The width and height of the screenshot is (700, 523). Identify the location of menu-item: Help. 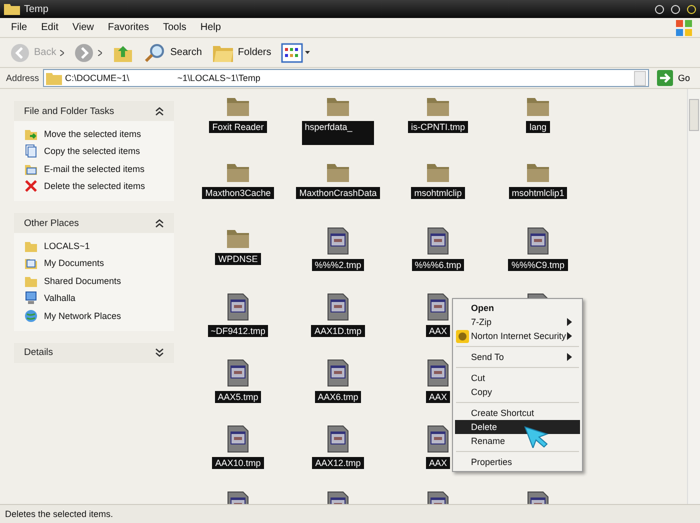
(210, 27).